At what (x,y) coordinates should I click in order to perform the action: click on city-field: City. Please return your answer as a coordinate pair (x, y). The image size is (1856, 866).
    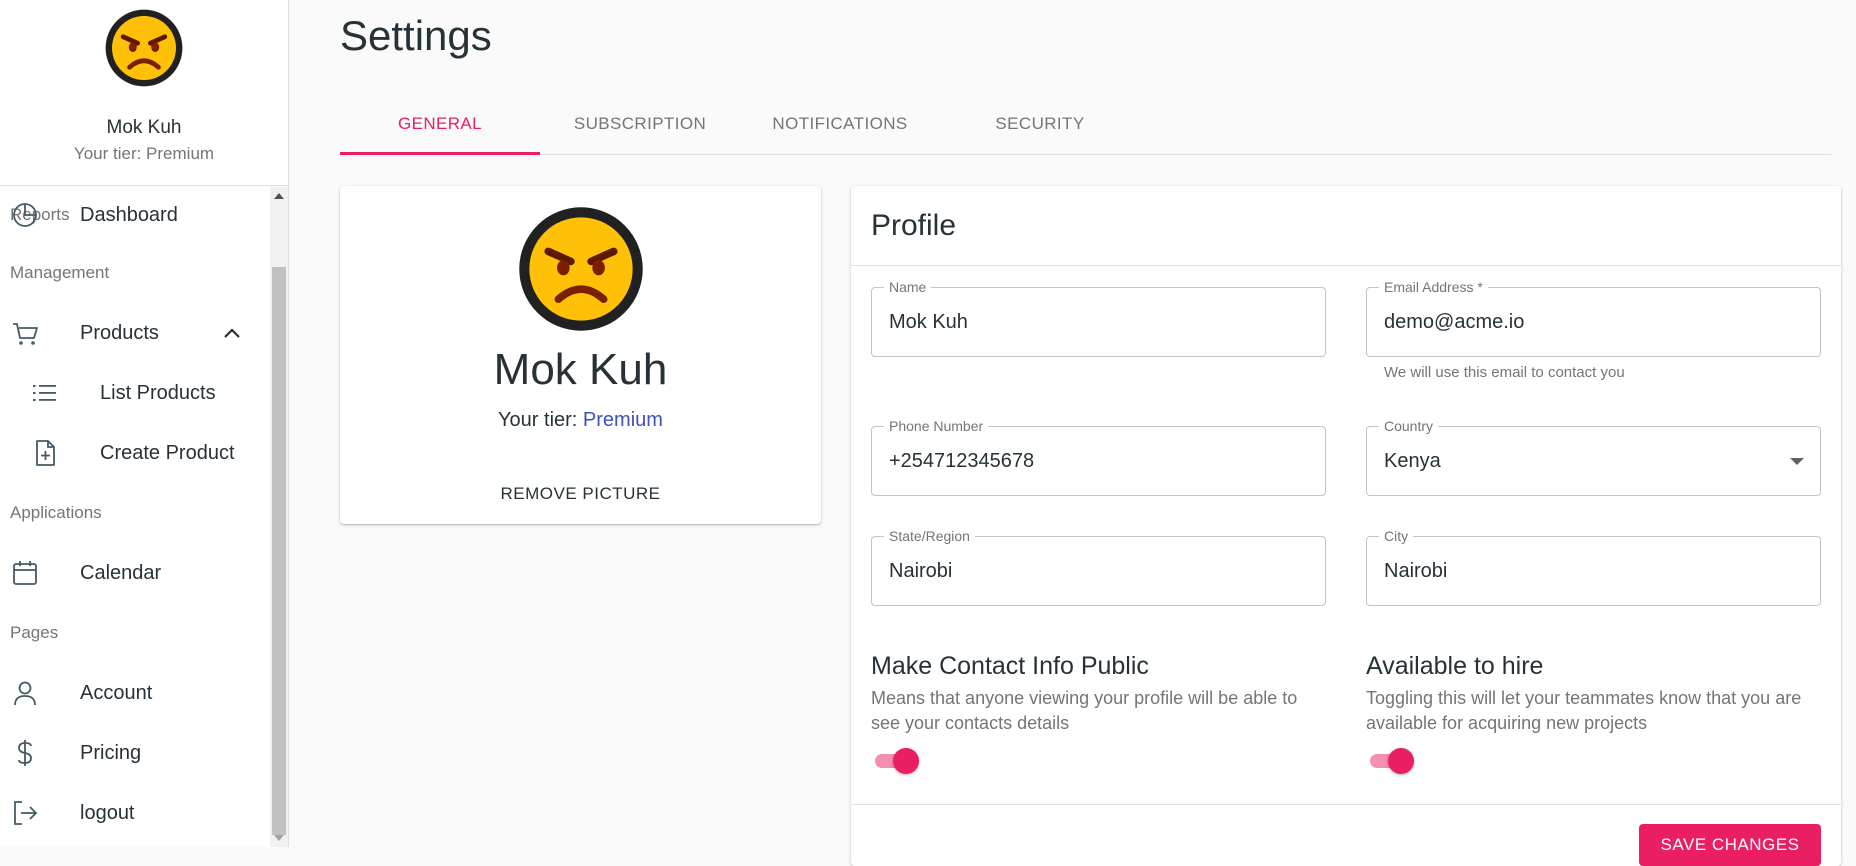
    Looking at the image, I should click on (1593, 567).